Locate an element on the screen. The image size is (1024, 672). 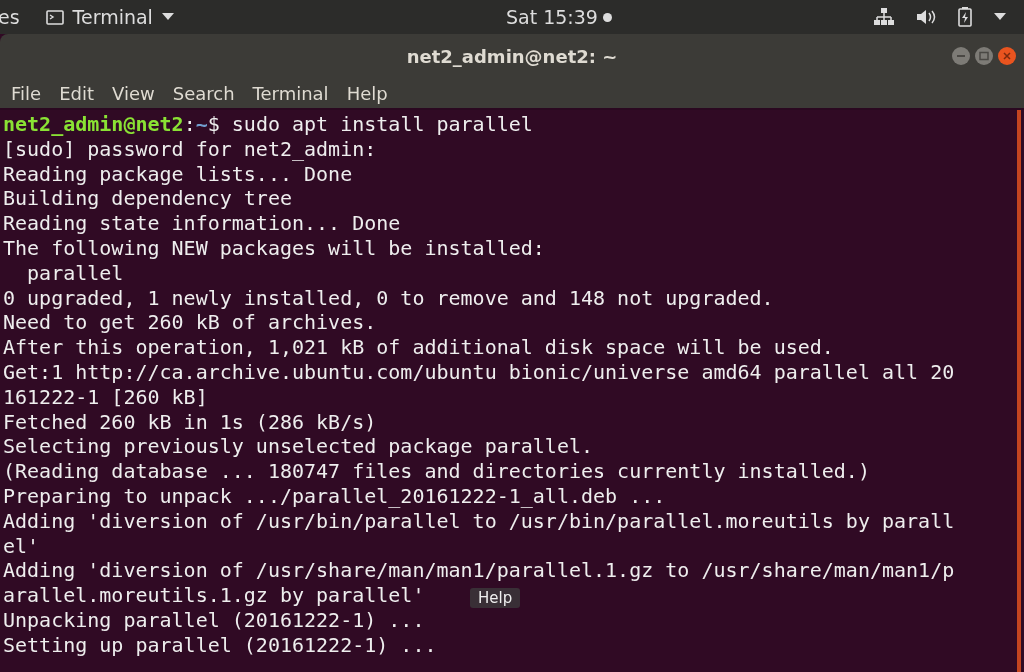
output-line: Need to get 260 kB of archives. is located at coordinates (190, 322).